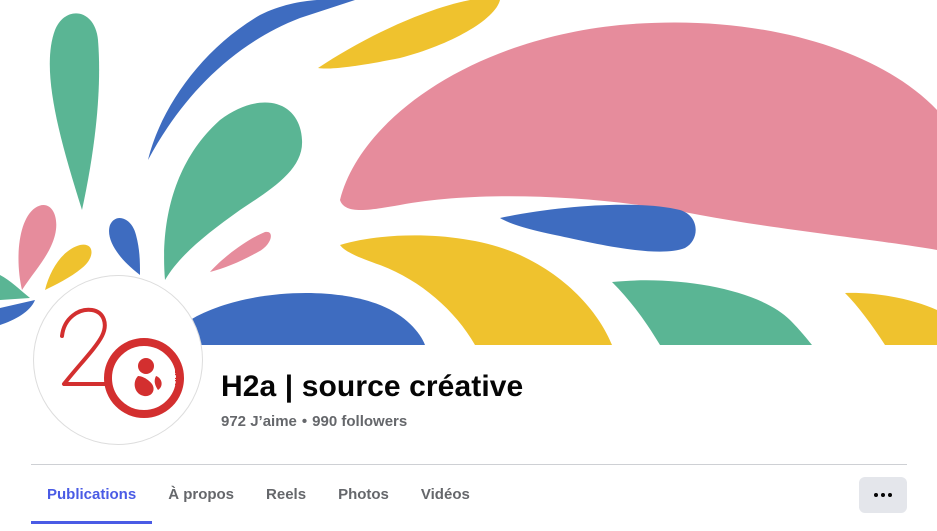  I want to click on tab-publications: Publications, so click(92, 495).